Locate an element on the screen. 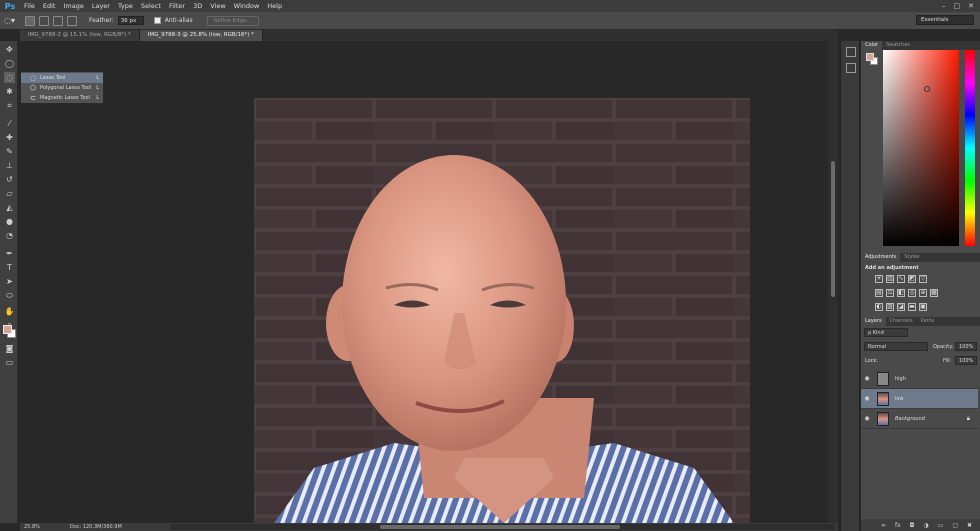  selective-color-icon: ▣ is located at coordinates (923, 307).